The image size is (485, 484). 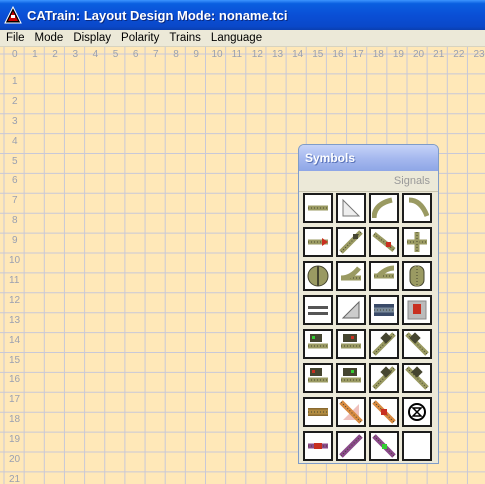 What do you see at coordinates (135, 54) in the screenshot?
I see `column-number: 6` at bounding box center [135, 54].